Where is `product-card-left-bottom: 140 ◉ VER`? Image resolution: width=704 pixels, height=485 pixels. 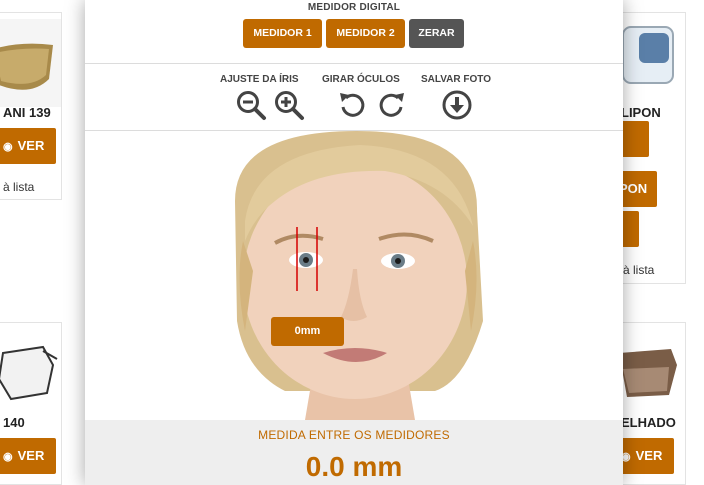 product-card-left-bottom: 140 ◉ VER is located at coordinates (31, 403).